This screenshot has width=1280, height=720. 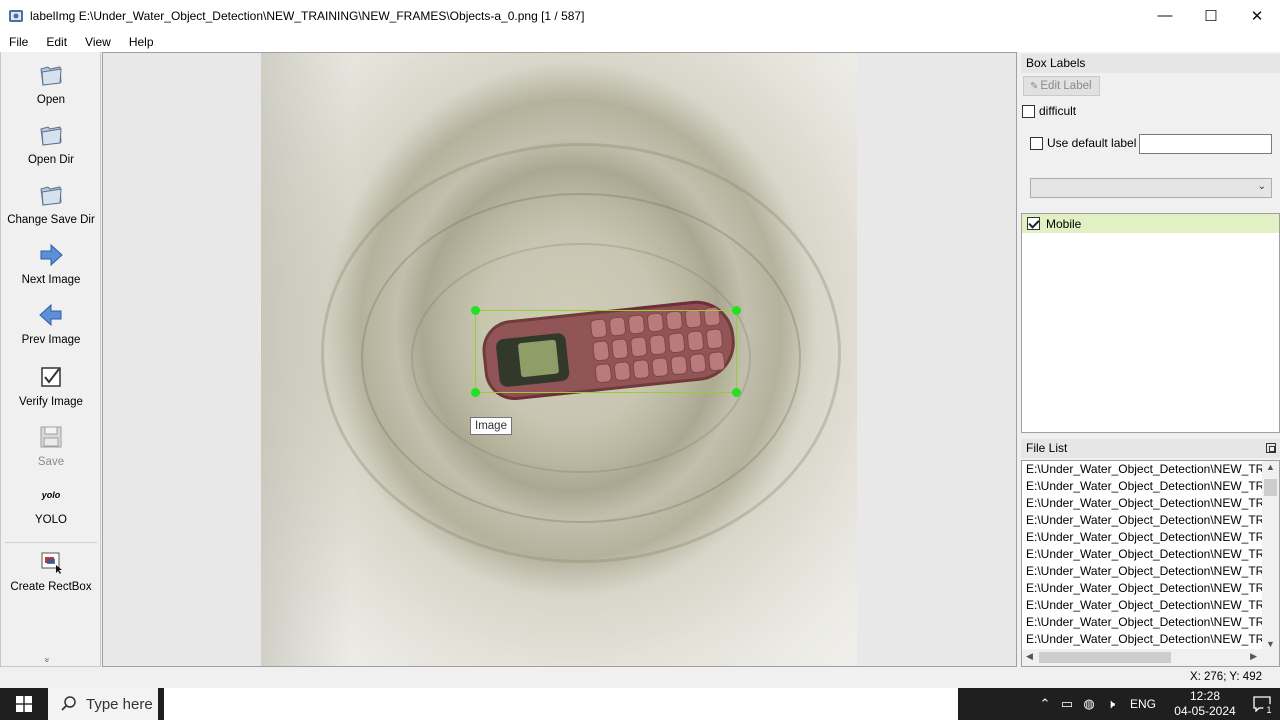 I want to click on open-dir-label: Open Dir, so click(x=51, y=160).